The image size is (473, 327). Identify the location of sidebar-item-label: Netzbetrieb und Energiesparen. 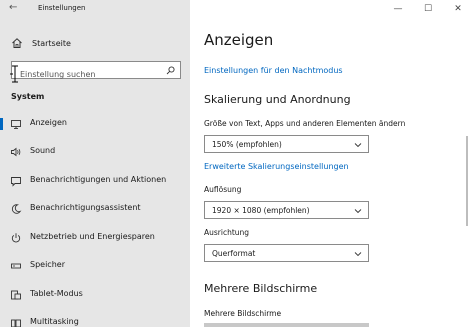
(92, 236).